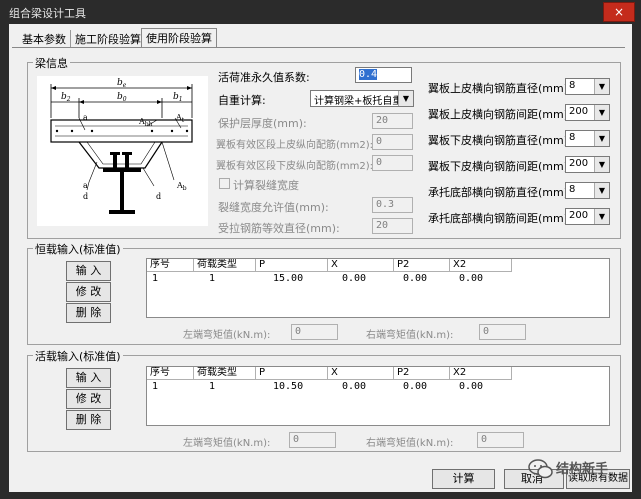  Describe the element at coordinates (314, 332) in the screenshot. I see `dead-left-moment-input: 0` at that location.